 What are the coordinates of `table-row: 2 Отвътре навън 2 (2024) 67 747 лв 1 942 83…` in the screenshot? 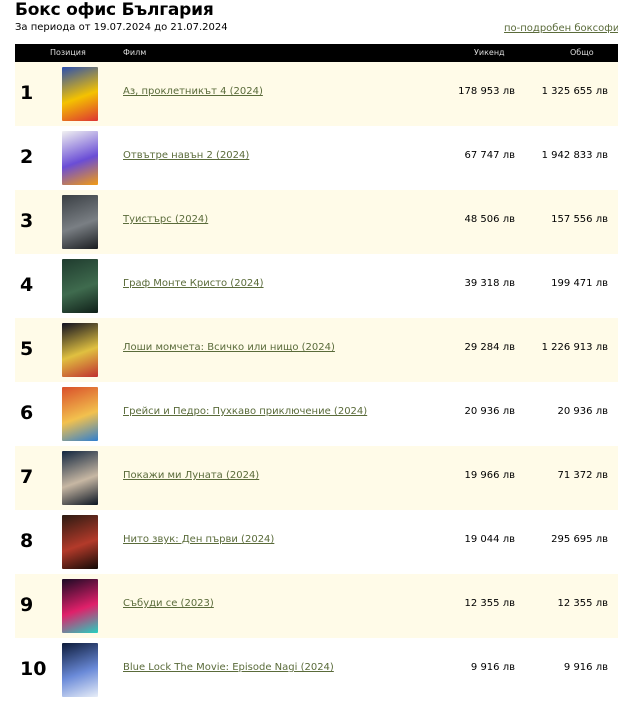 It's located at (316, 158).